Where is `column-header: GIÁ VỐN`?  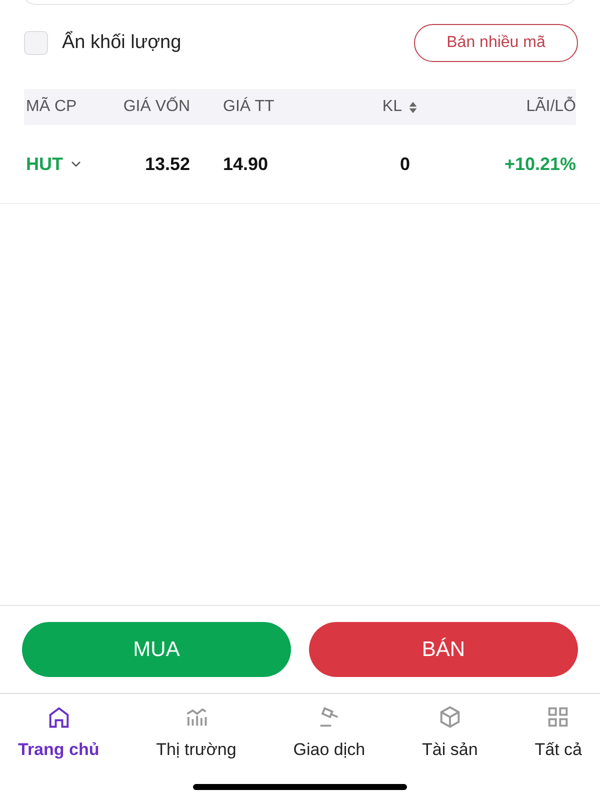 column-header: GIÁ VỐN is located at coordinates (156, 107).